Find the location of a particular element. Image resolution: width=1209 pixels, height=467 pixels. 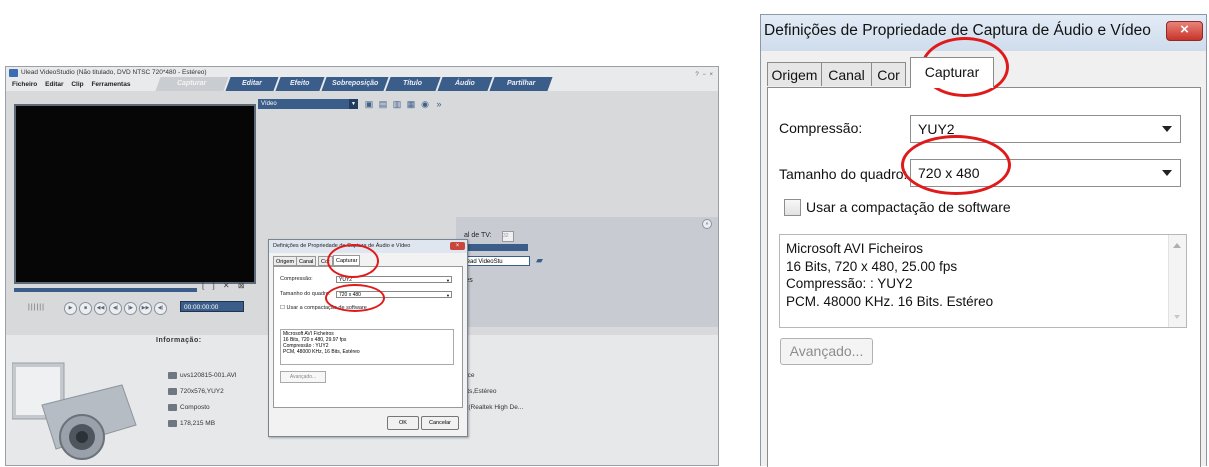

tab-capturar: Capturar is located at coordinates (952, 72).